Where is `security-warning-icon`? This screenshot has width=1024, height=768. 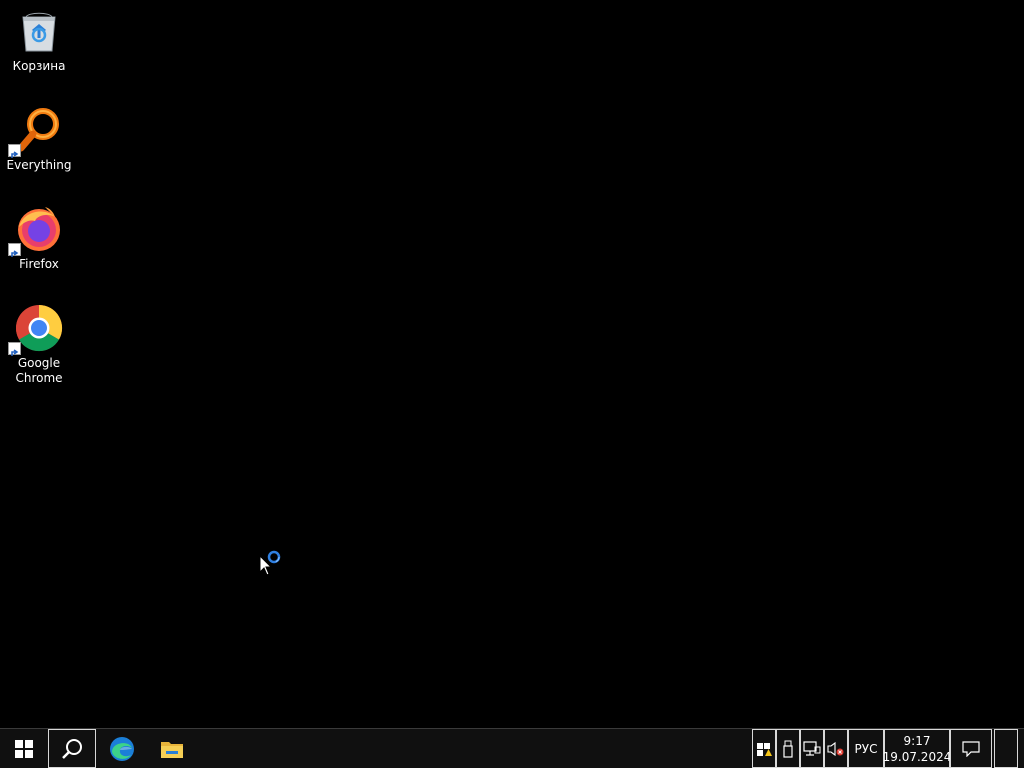
security-warning-icon is located at coordinates (764, 749).